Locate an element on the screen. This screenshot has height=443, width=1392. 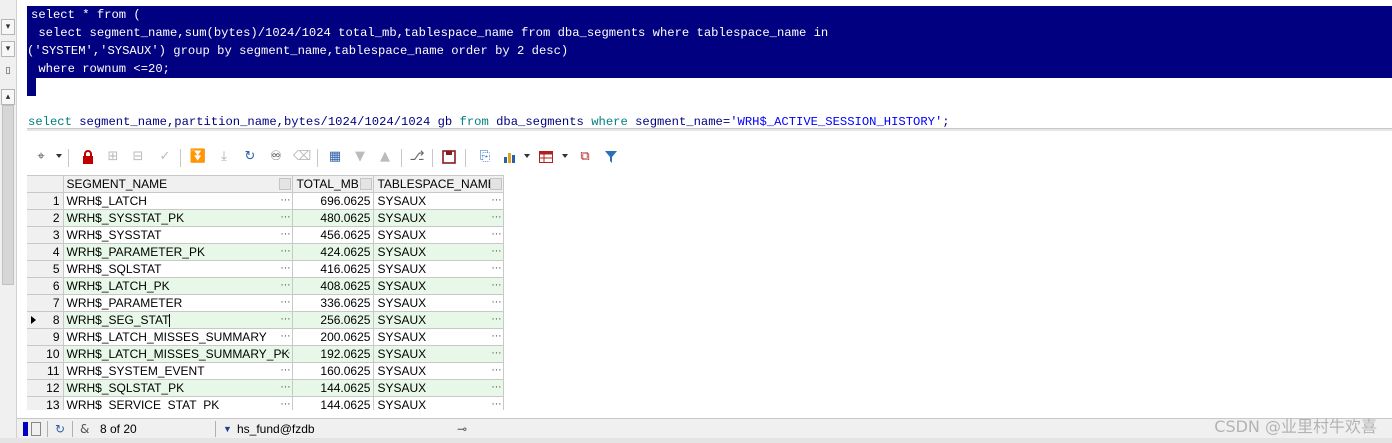
cell-segment-name: WRH$_LATCH ⋯ is located at coordinates (178, 201).